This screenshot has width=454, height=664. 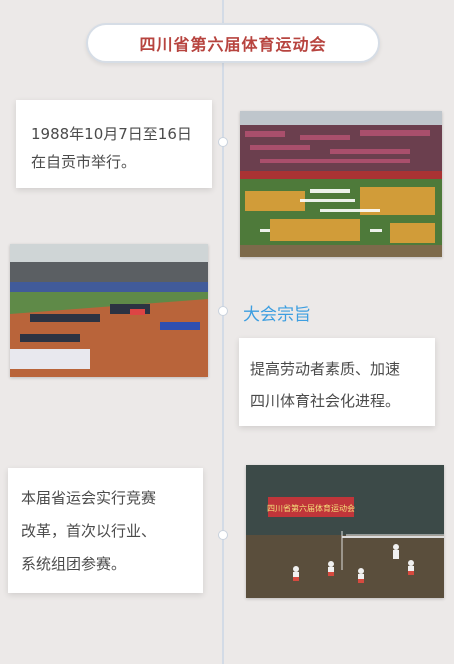 I want to click on title-pill: 四川省第六届体育运动会, so click(x=233, y=43).